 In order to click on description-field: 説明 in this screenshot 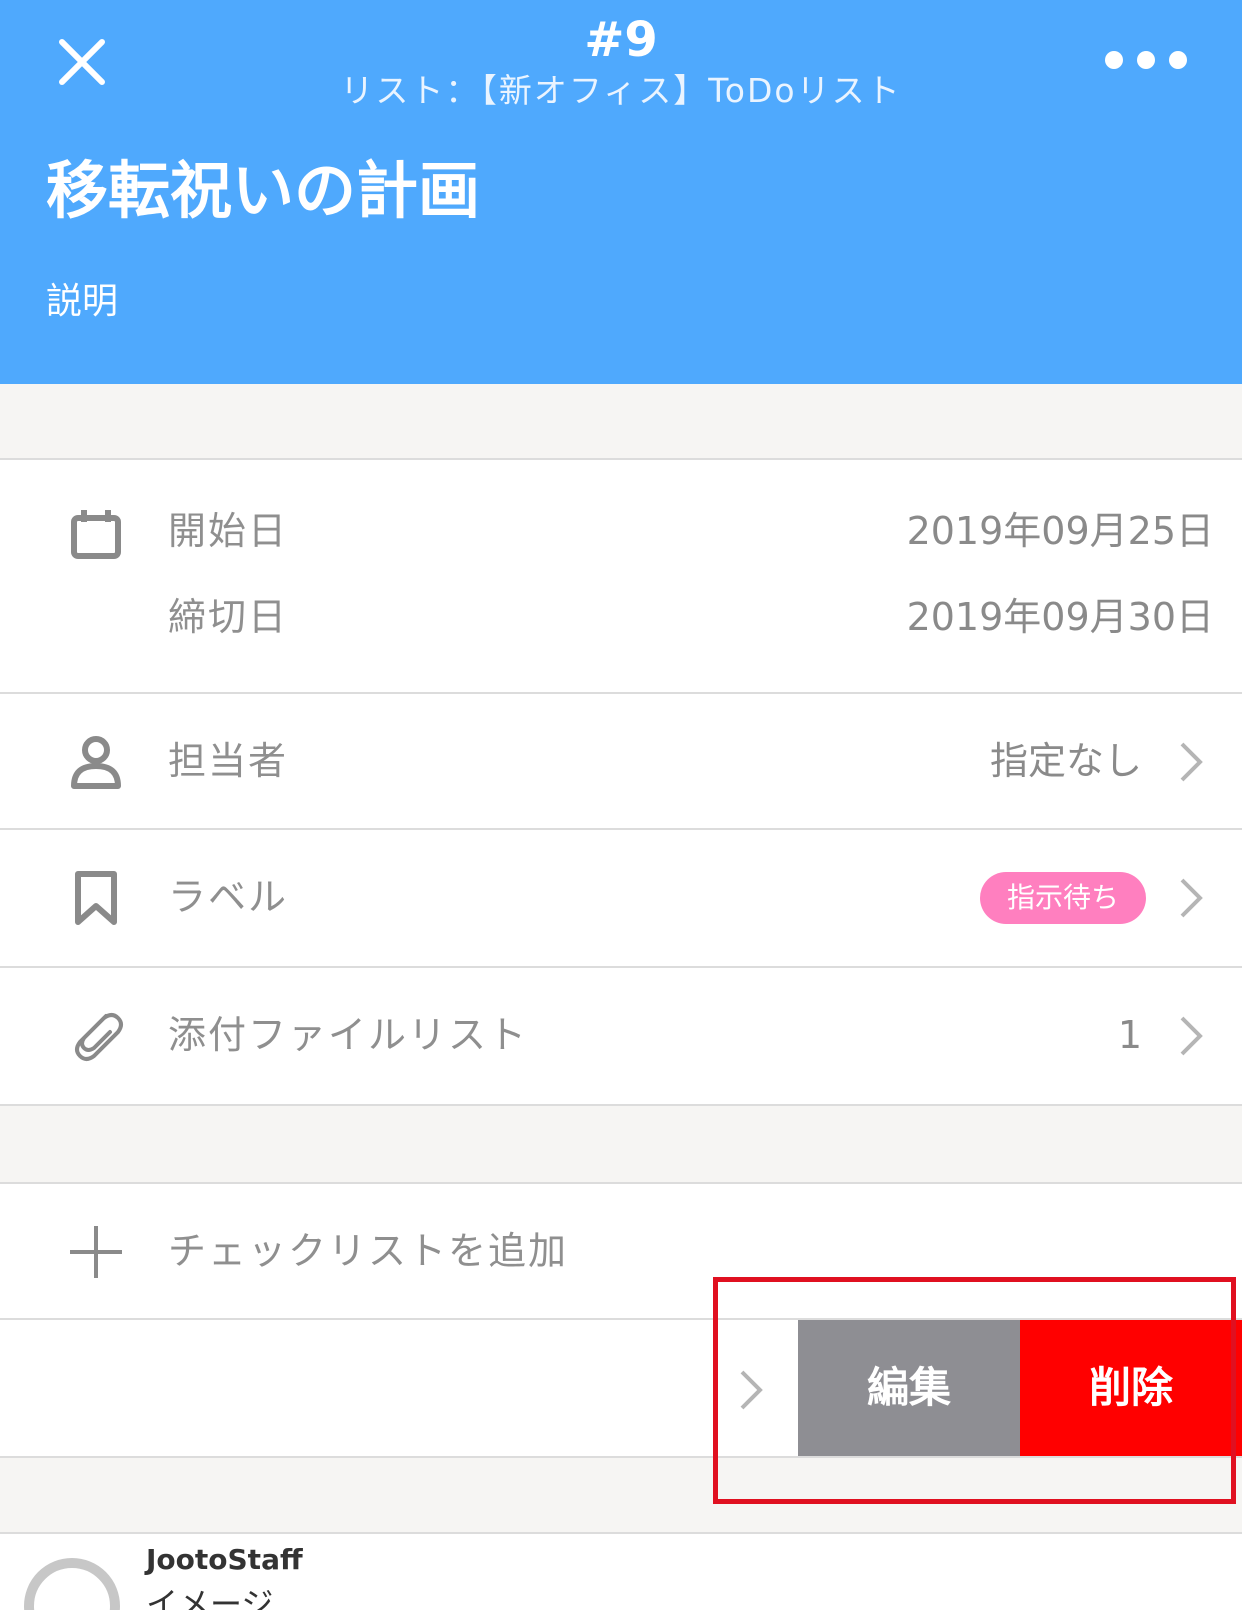, I will do `click(82, 302)`.